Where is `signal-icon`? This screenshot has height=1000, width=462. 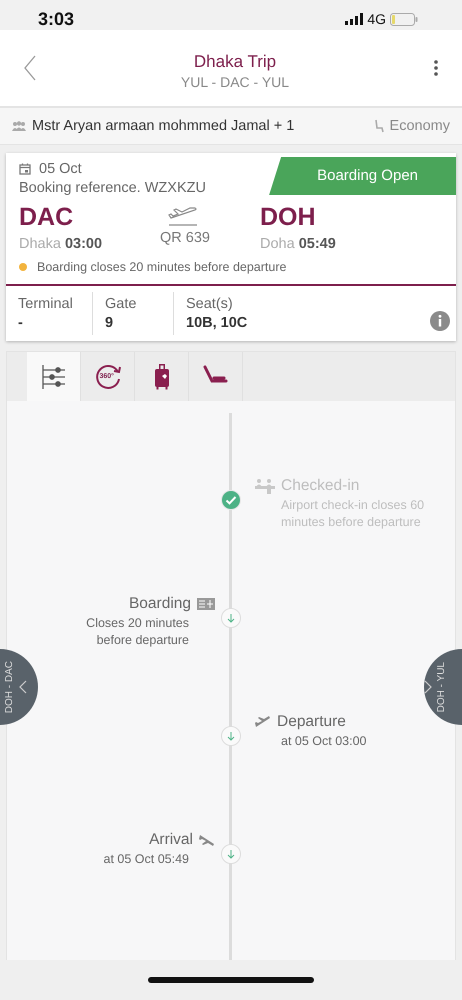 signal-icon is located at coordinates (354, 19).